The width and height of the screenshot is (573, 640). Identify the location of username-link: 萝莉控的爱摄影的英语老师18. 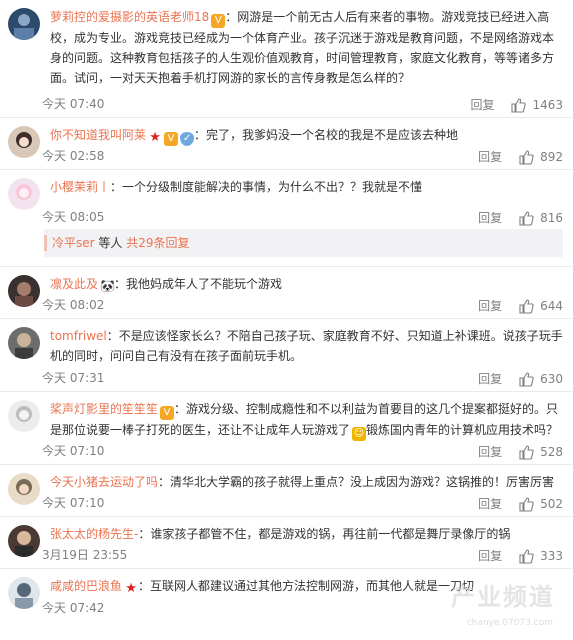
(129, 17).